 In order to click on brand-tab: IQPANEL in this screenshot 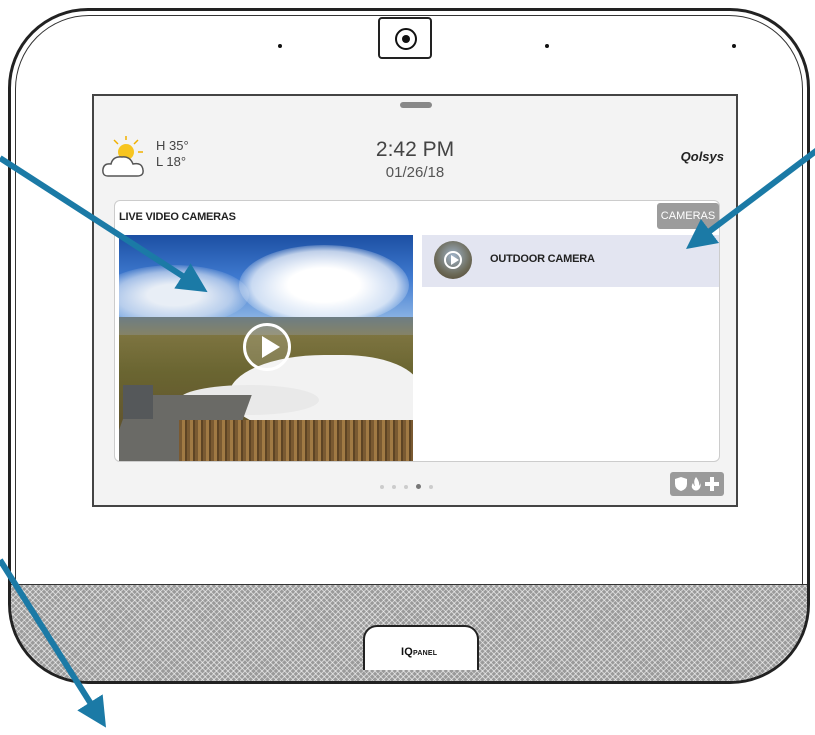, I will do `click(421, 647)`.